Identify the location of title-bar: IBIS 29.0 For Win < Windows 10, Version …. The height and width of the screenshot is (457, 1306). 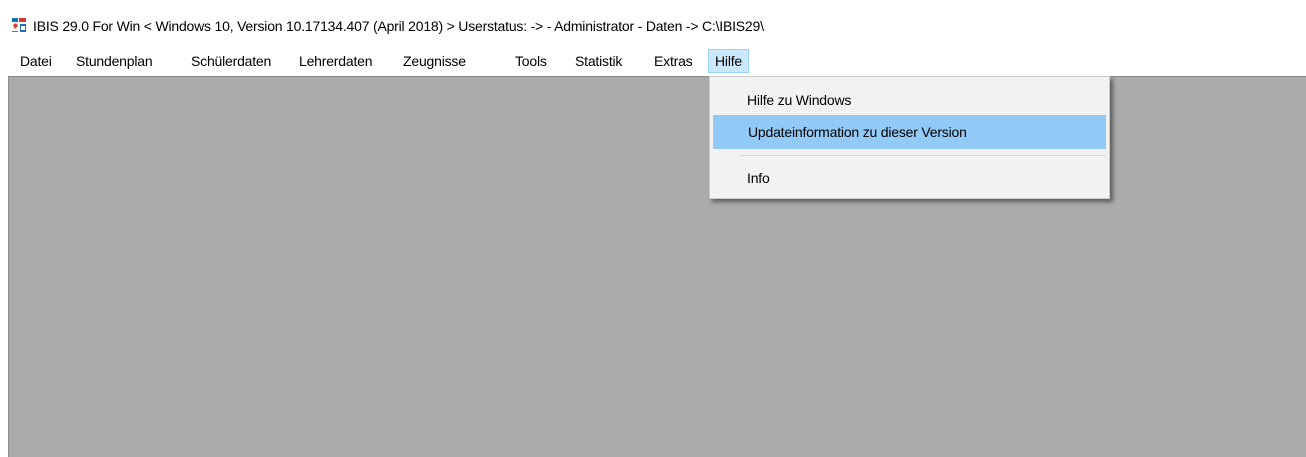
(653, 25).